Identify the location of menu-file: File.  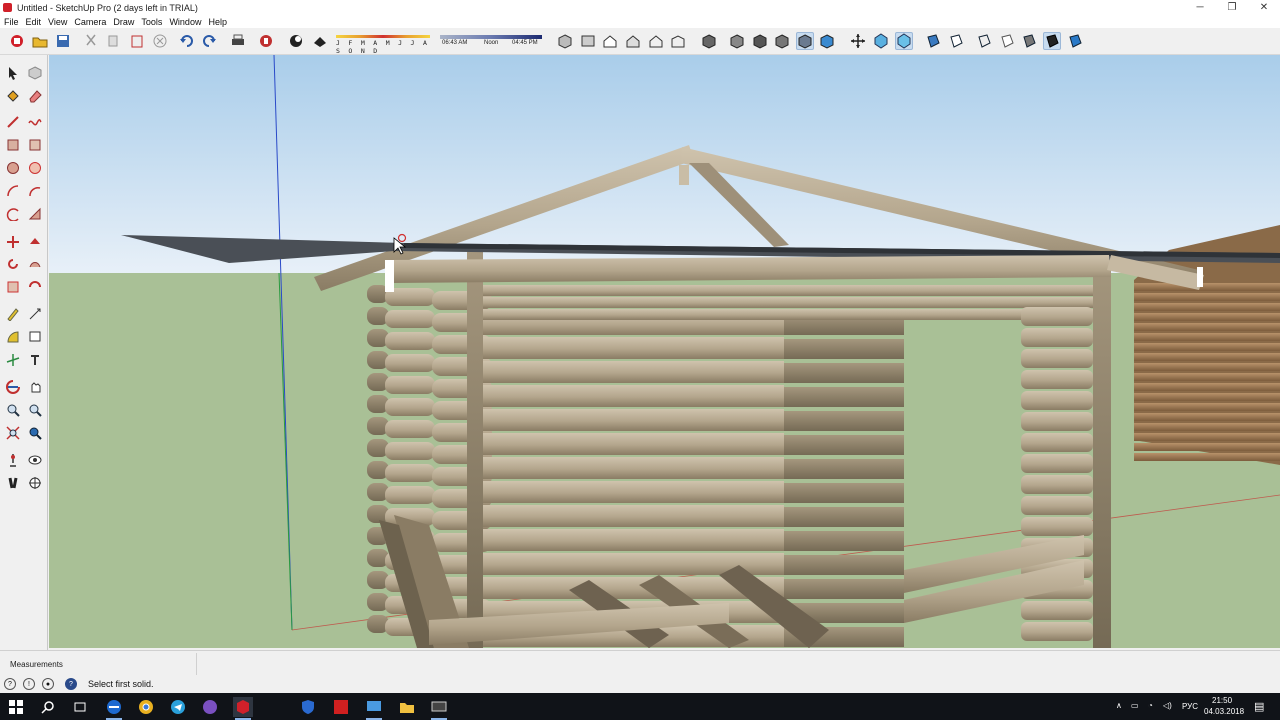
(11, 22).